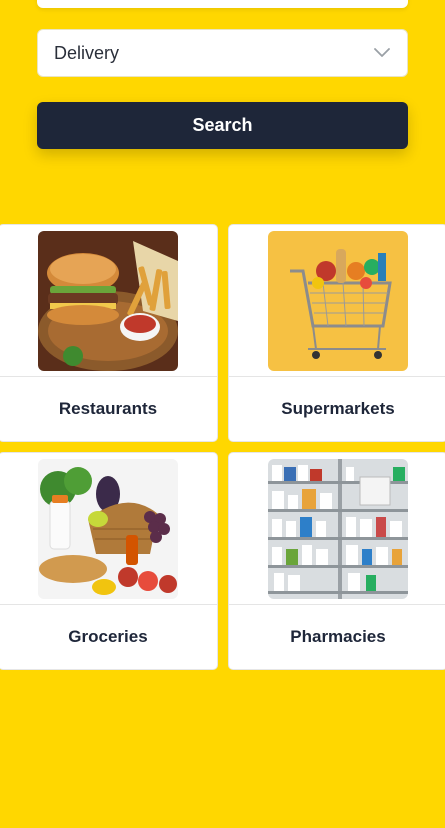 The width and height of the screenshot is (445, 828). Describe the element at coordinates (338, 408) in the screenshot. I see `category-label: Supermarkets` at that location.